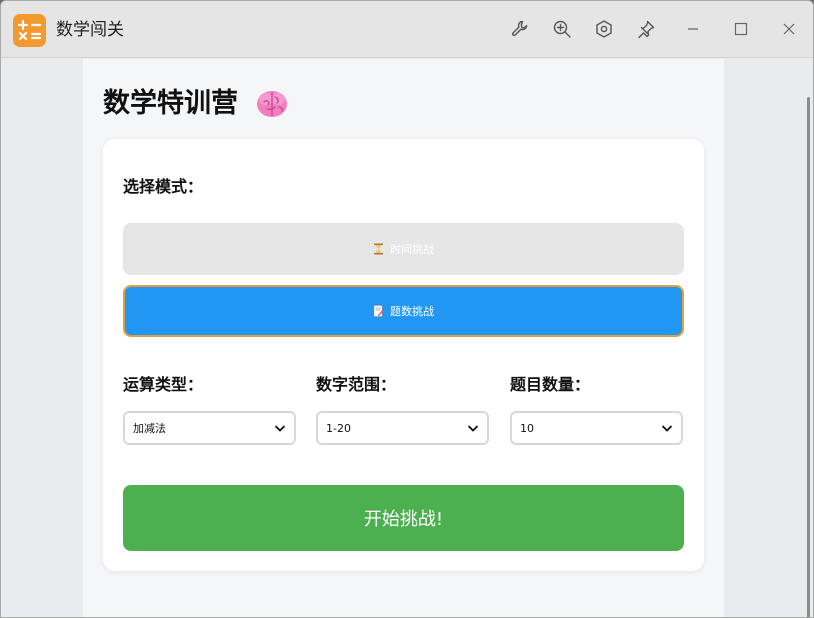  What do you see at coordinates (90, 30) in the screenshot?
I see `window-title: 数学闯关` at bounding box center [90, 30].